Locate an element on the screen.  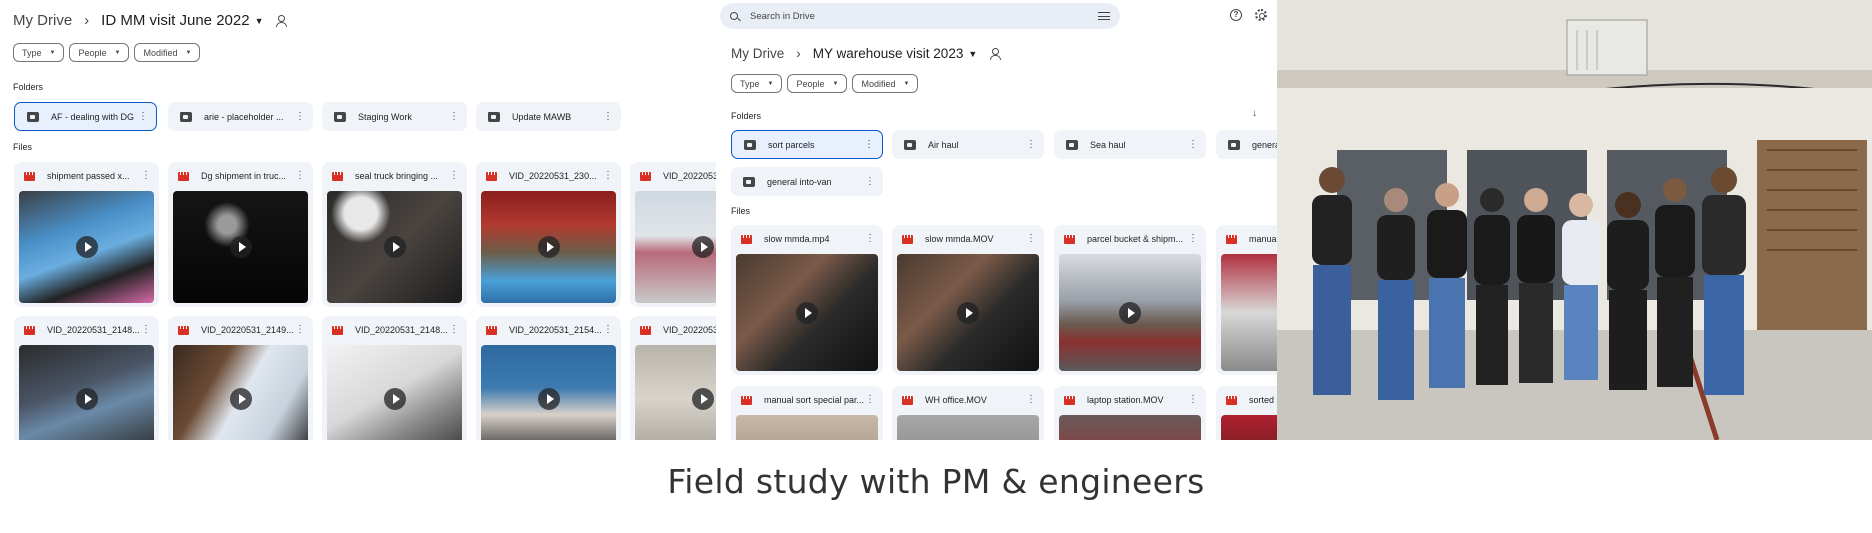
folder-name: Staging Work is located at coordinates (385, 116).